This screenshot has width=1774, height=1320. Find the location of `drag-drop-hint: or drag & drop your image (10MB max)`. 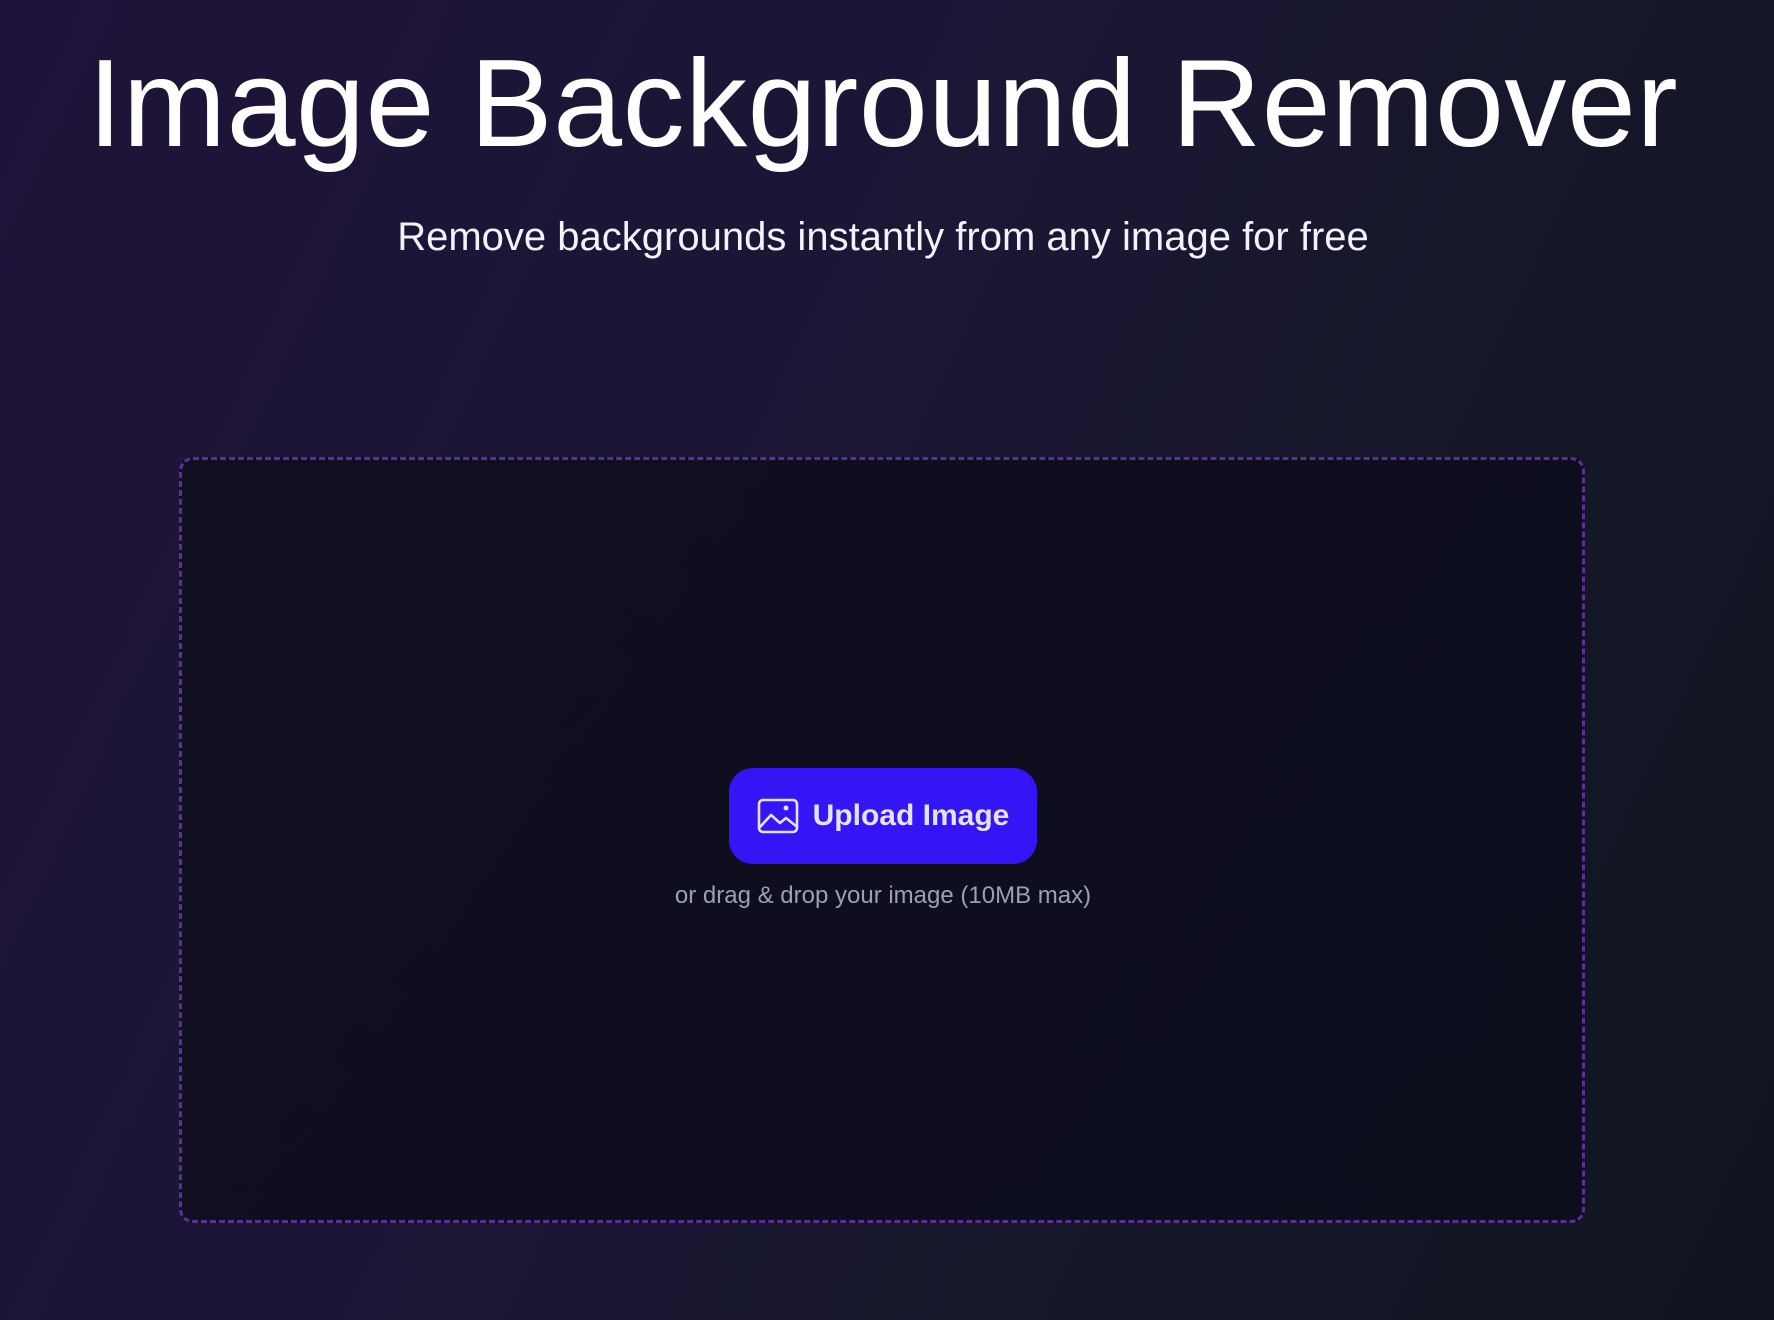

drag-drop-hint: or drag & drop your image (10MB max) is located at coordinates (883, 895).